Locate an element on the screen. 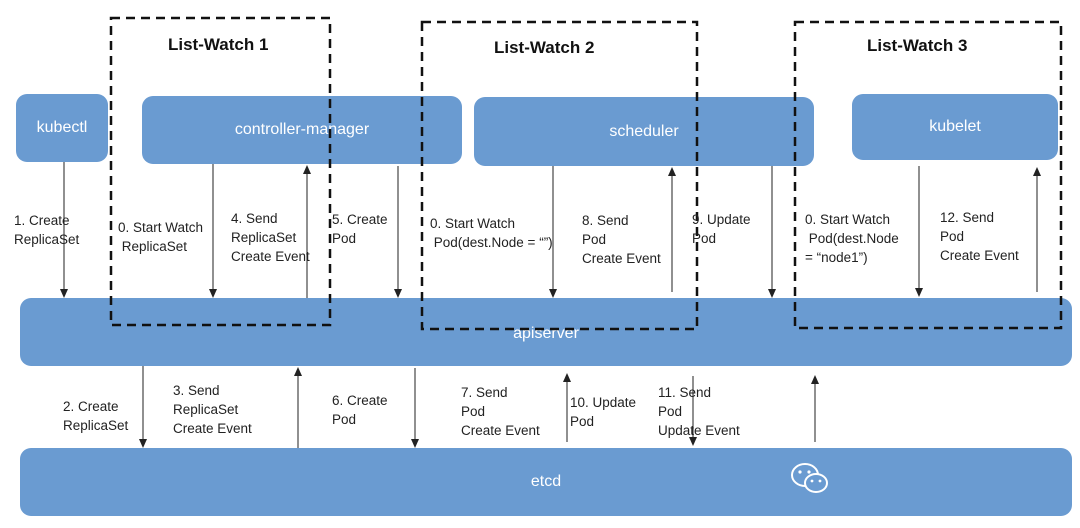 The height and width of the screenshot is (528, 1080). step-9-label: 9. Update Pod is located at coordinates (721, 229).